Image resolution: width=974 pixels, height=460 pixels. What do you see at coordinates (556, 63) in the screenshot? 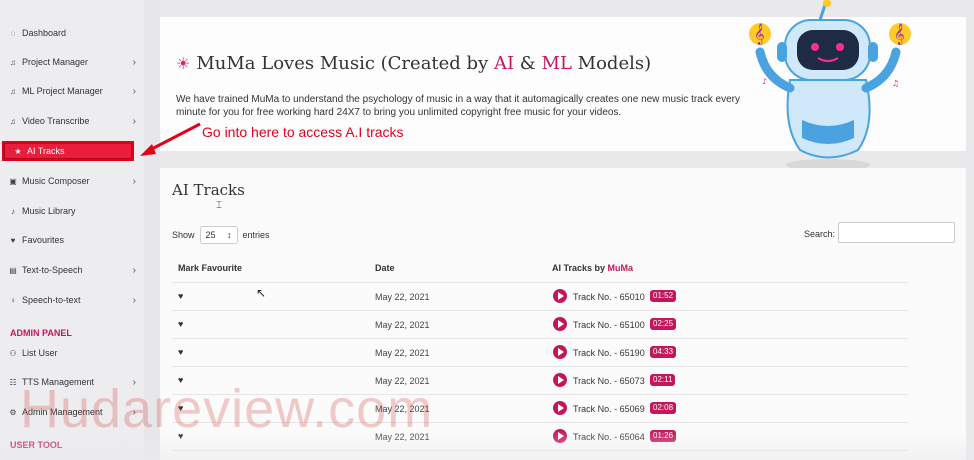
I see `title-ml: ML` at bounding box center [556, 63].